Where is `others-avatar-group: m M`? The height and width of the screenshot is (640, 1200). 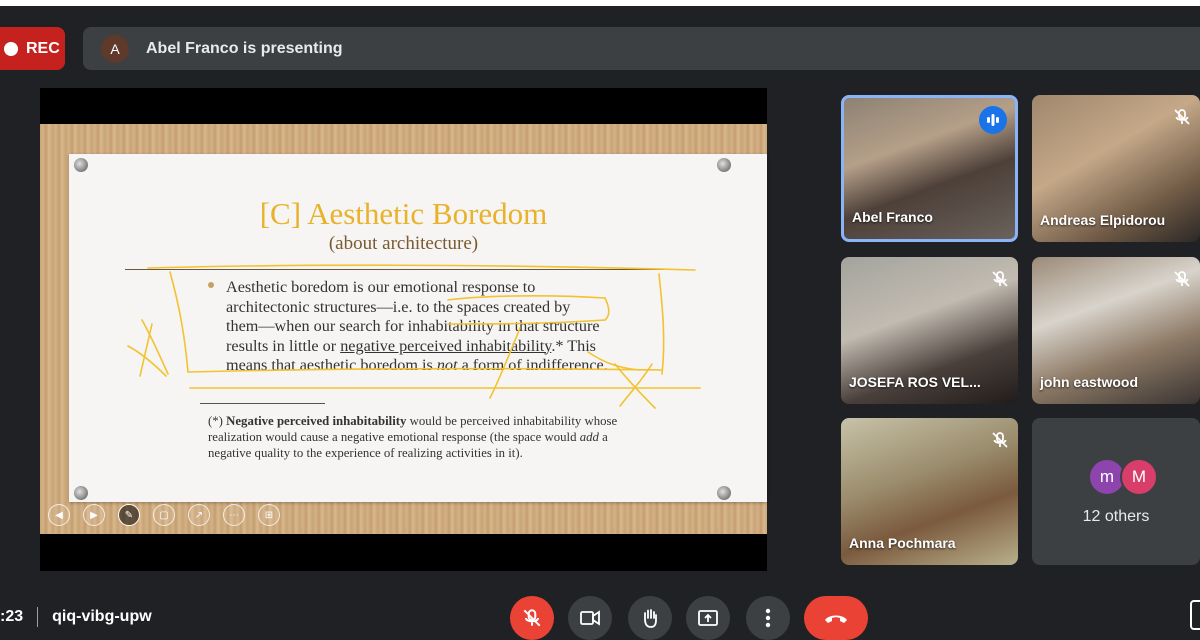 others-avatar-group: m M is located at coordinates (1128, 477).